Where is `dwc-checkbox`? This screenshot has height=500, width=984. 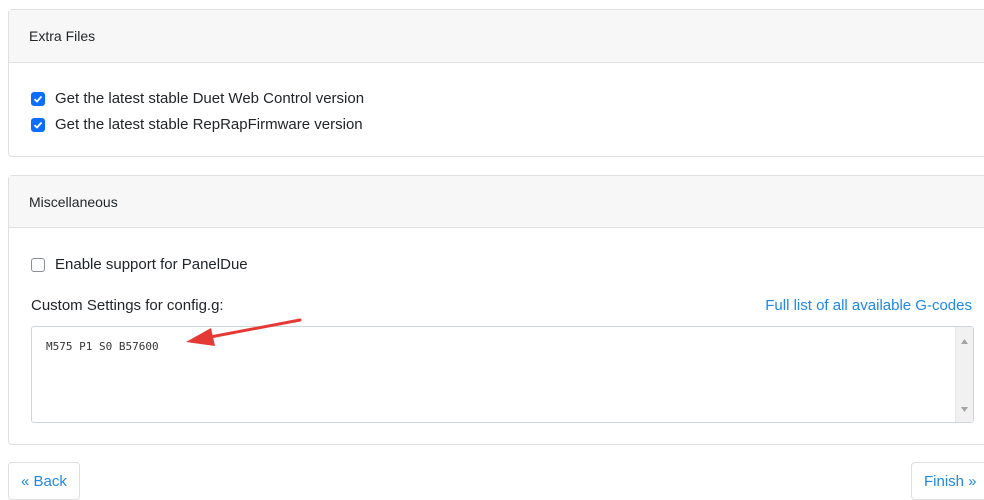
dwc-checkbox is located at coordinates (38, 98).